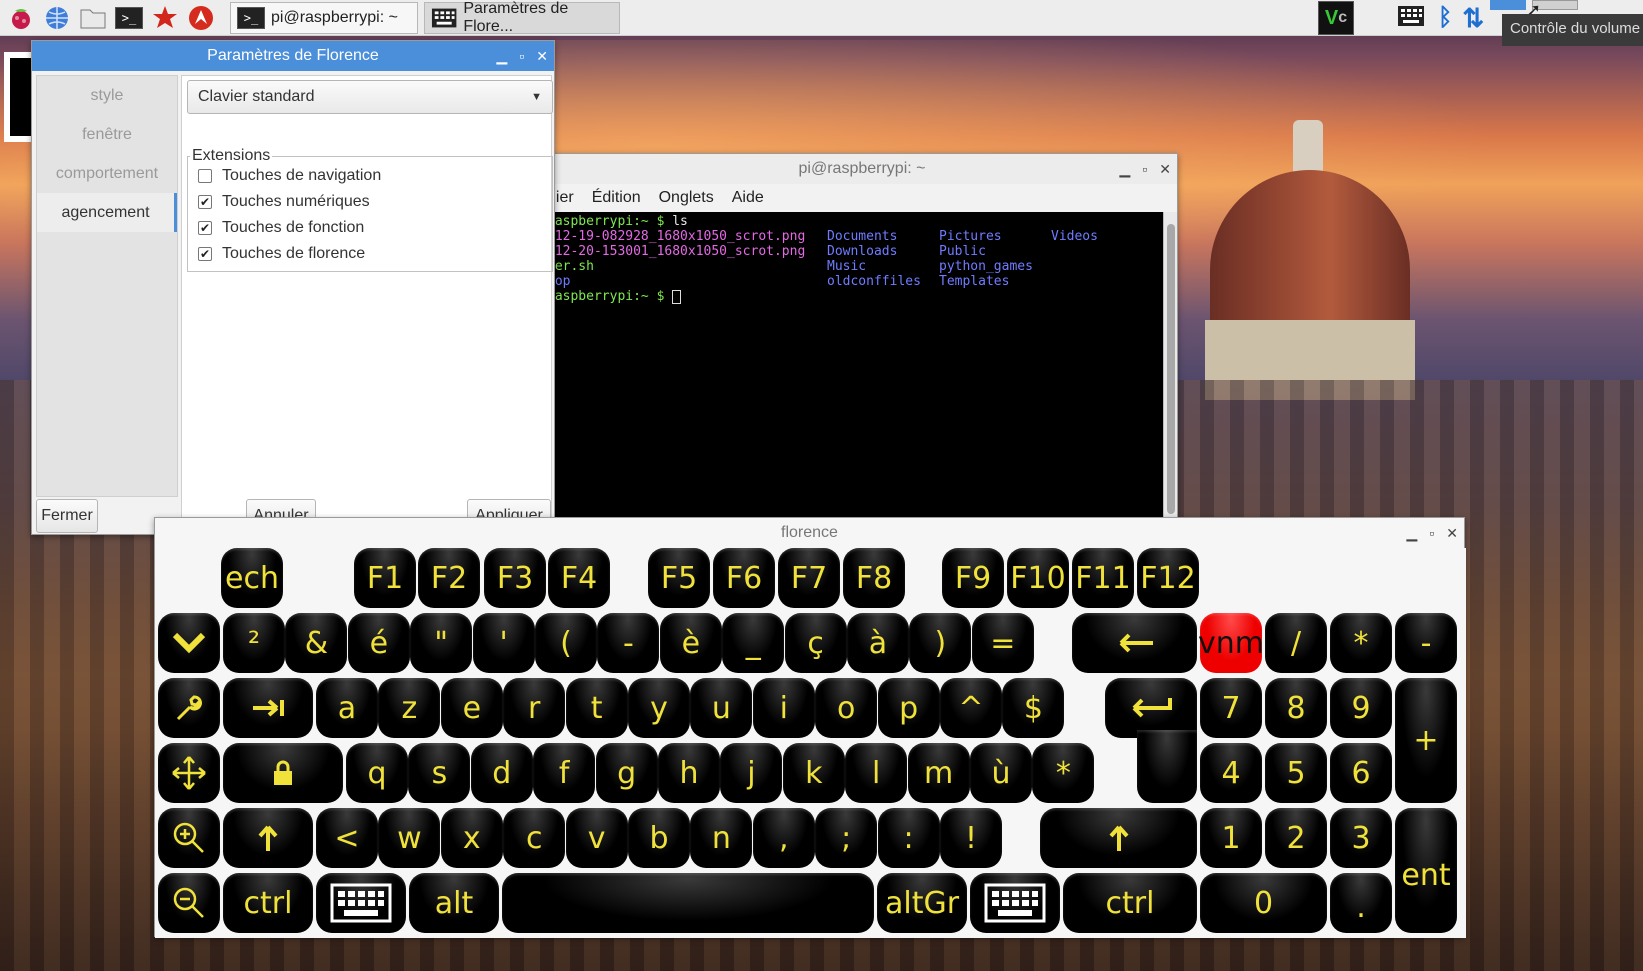 This screenshot has width=1643, height=971. Describe the element at coordinates (370, 228) in the screenshot. I see `extension-fonction: ✔ Touches de fonction` at that location.